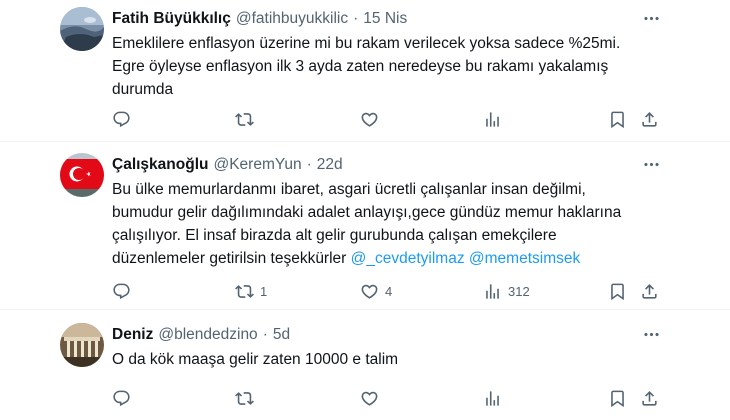  I want to click on timestamp: 15 Nis, so click(385, 19).